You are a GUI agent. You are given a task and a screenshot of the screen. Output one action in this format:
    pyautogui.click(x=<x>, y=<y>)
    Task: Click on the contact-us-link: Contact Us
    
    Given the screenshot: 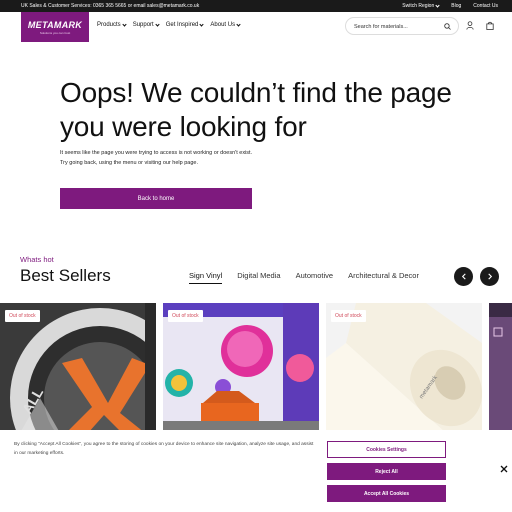 What is the action you would take?
    pyautogui.click(x=485, y=6)
    